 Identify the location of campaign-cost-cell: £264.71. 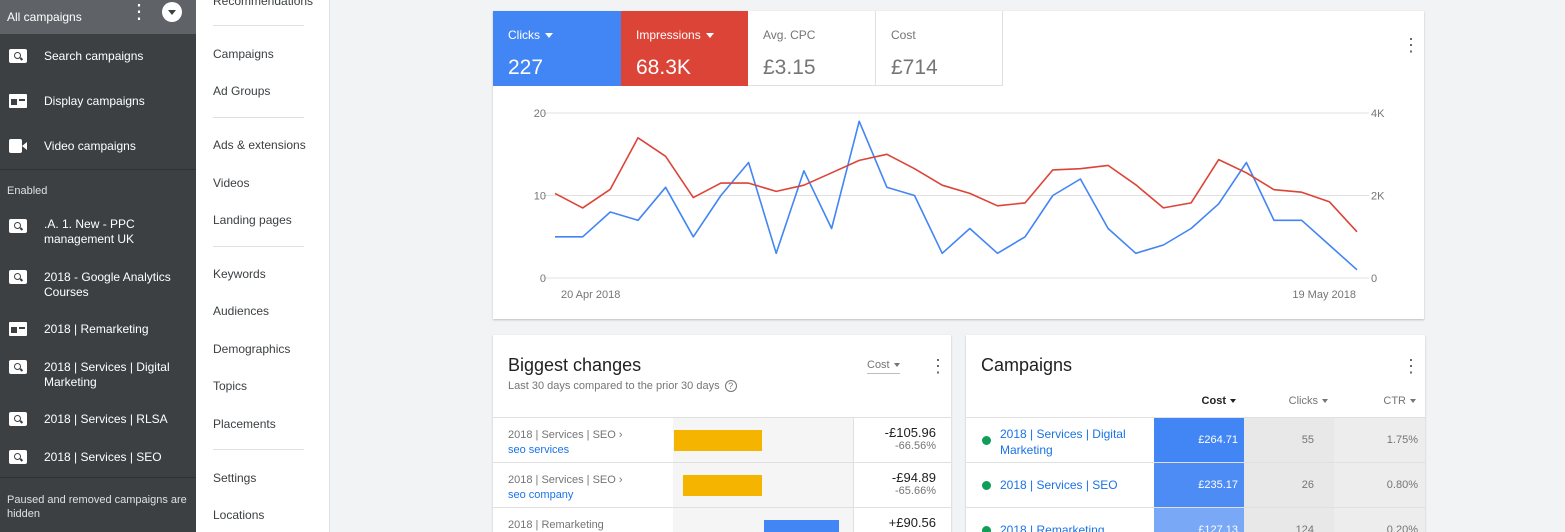
(1199, 440).